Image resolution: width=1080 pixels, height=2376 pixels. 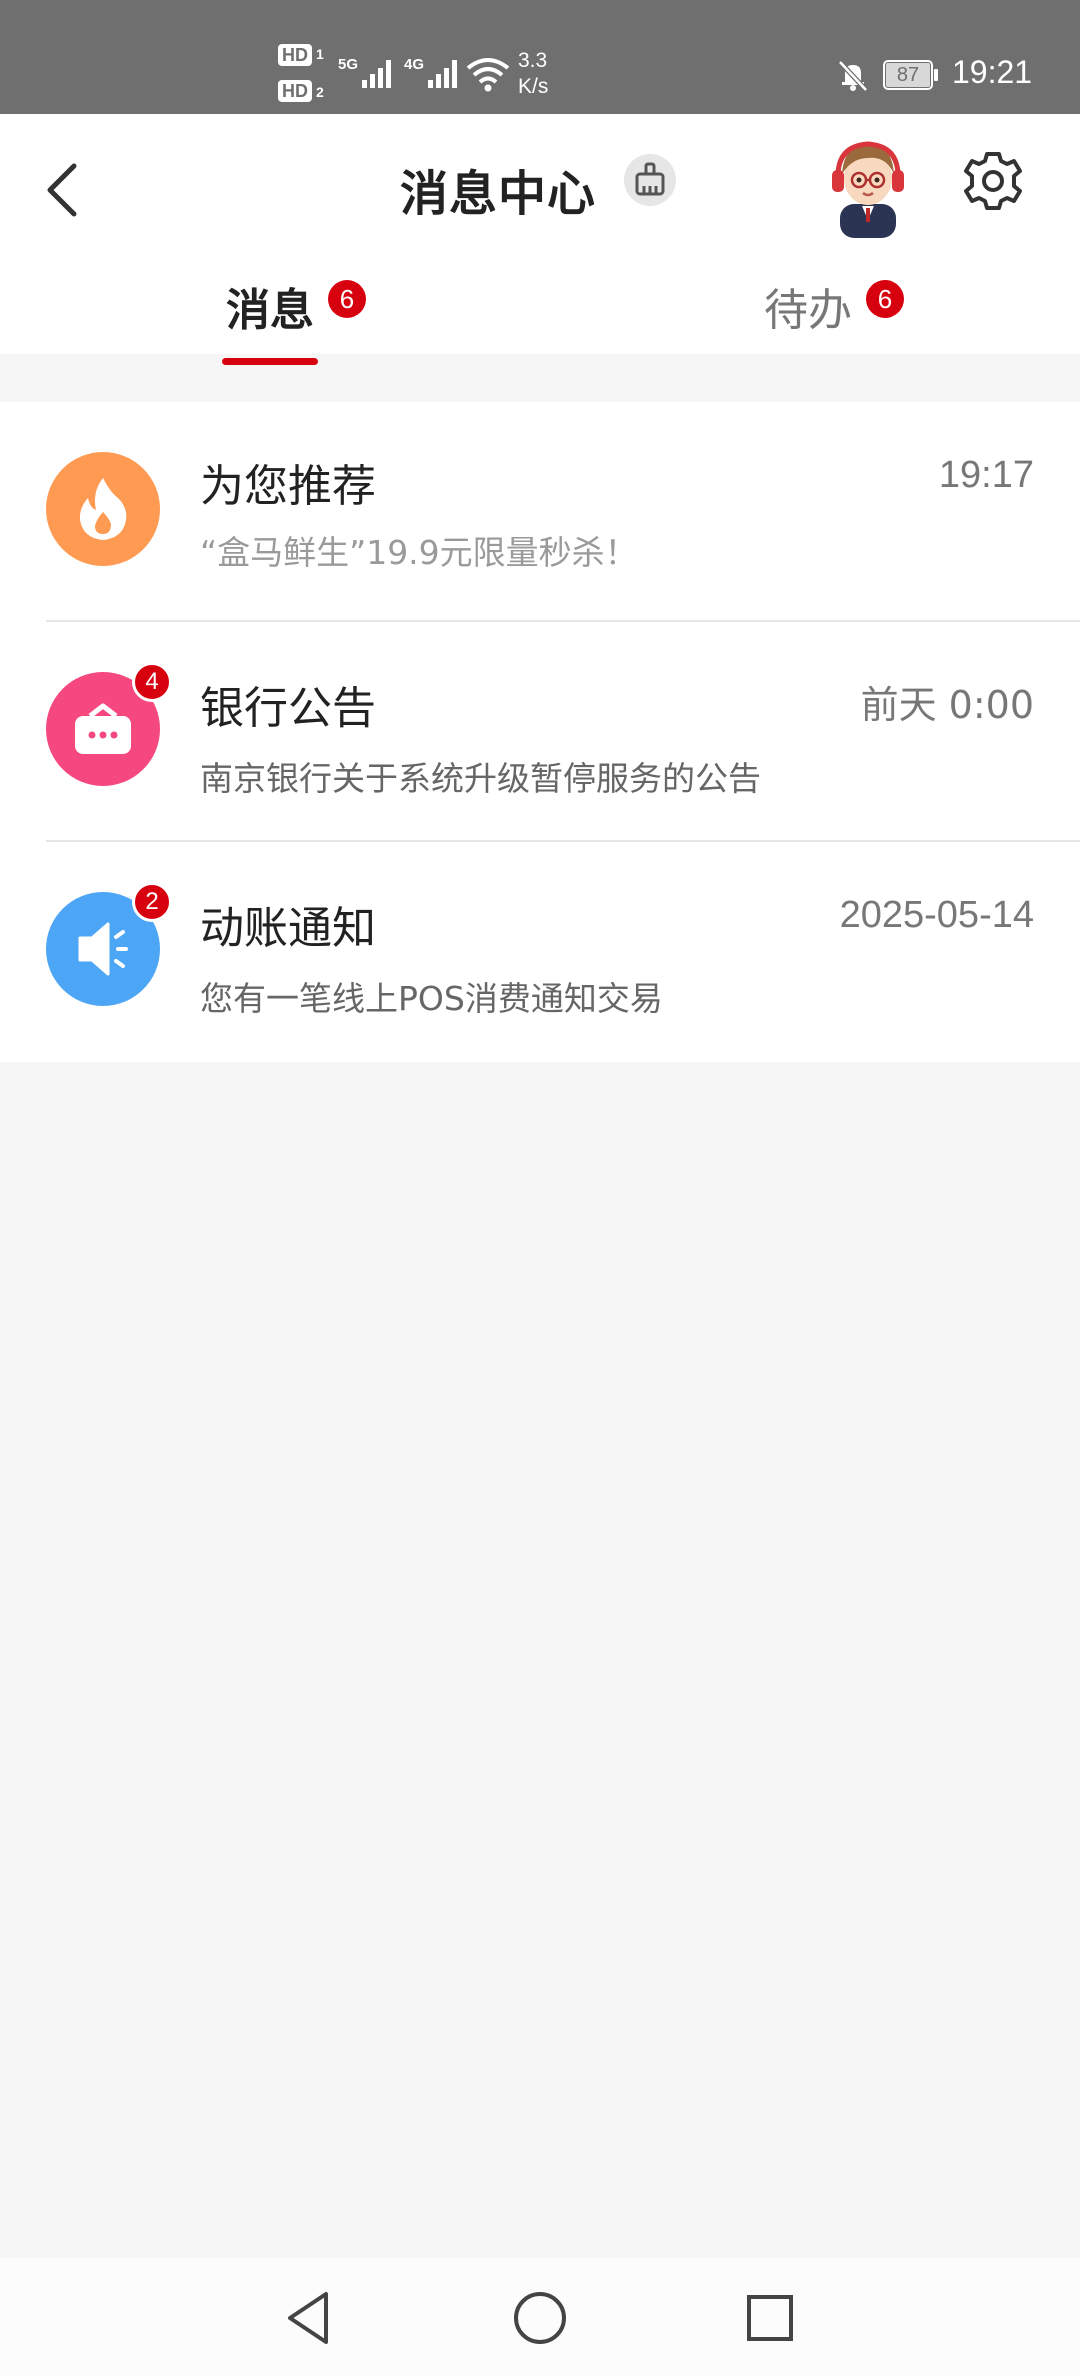 I want to click on item-title: 为您推荐, so click(x=288, y=486).